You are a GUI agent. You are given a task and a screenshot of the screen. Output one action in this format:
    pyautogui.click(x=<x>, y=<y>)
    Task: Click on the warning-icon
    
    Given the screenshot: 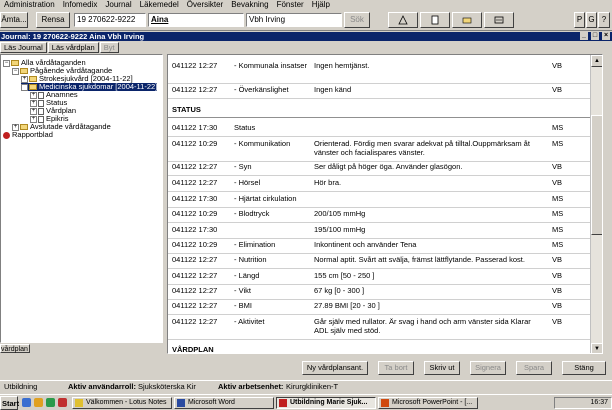 What is the action you would take?
    pyautogui.click(x=403, y=20)
    